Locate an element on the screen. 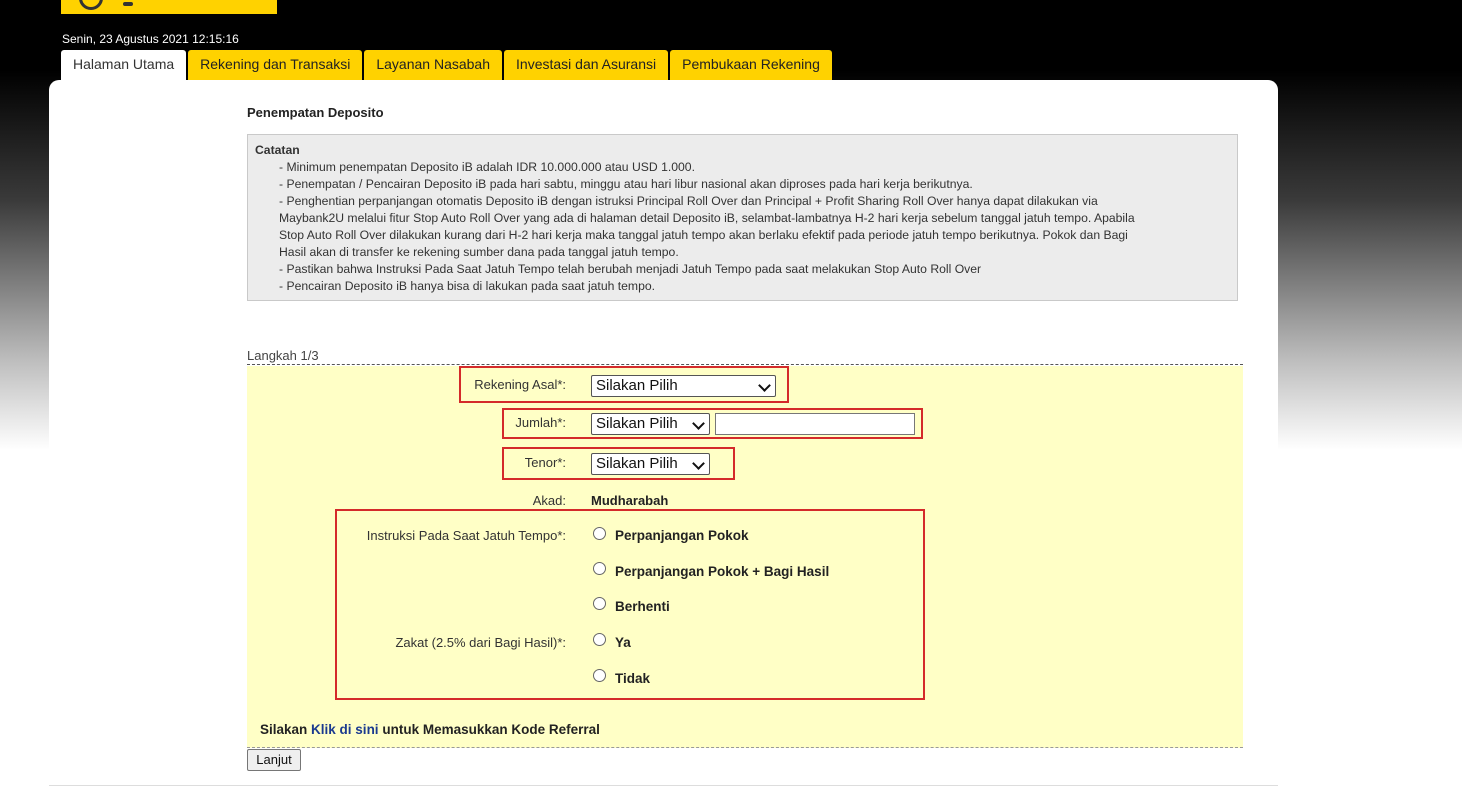 The height and width of the screenshot is (803, 1462). radio-label-zakat-ya: Ya is located at coordinates (623, 642).